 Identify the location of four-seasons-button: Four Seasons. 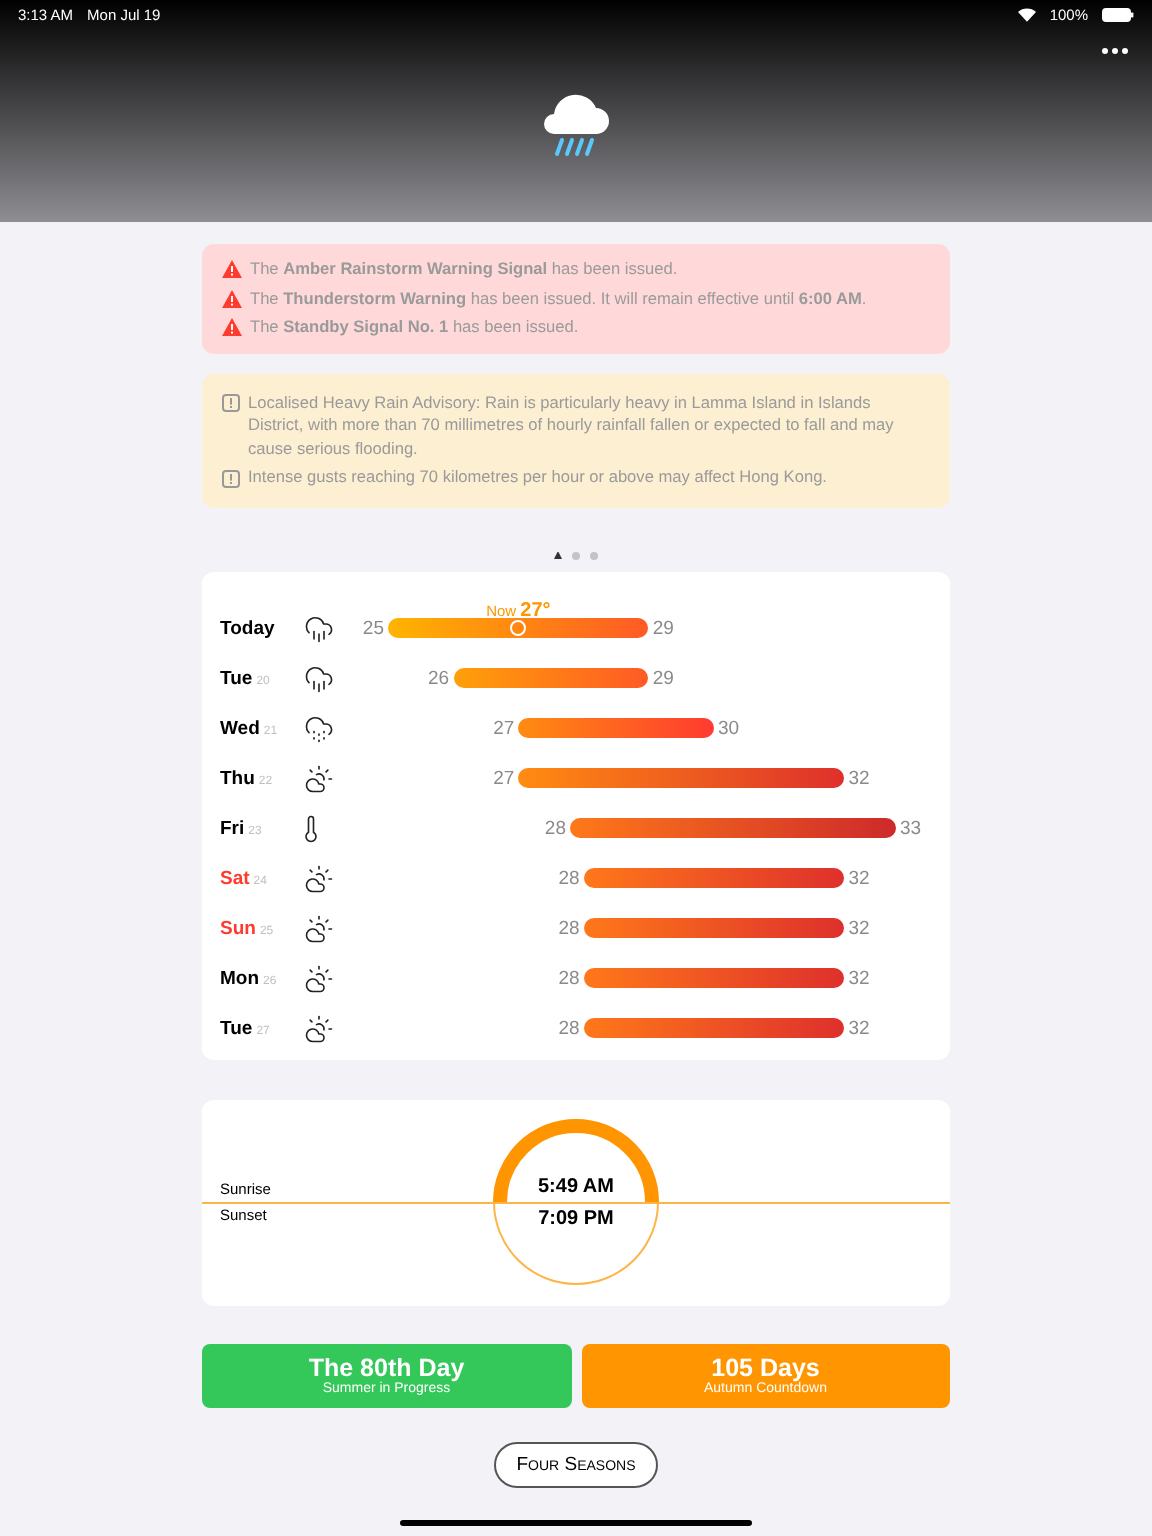
(576, 1464).